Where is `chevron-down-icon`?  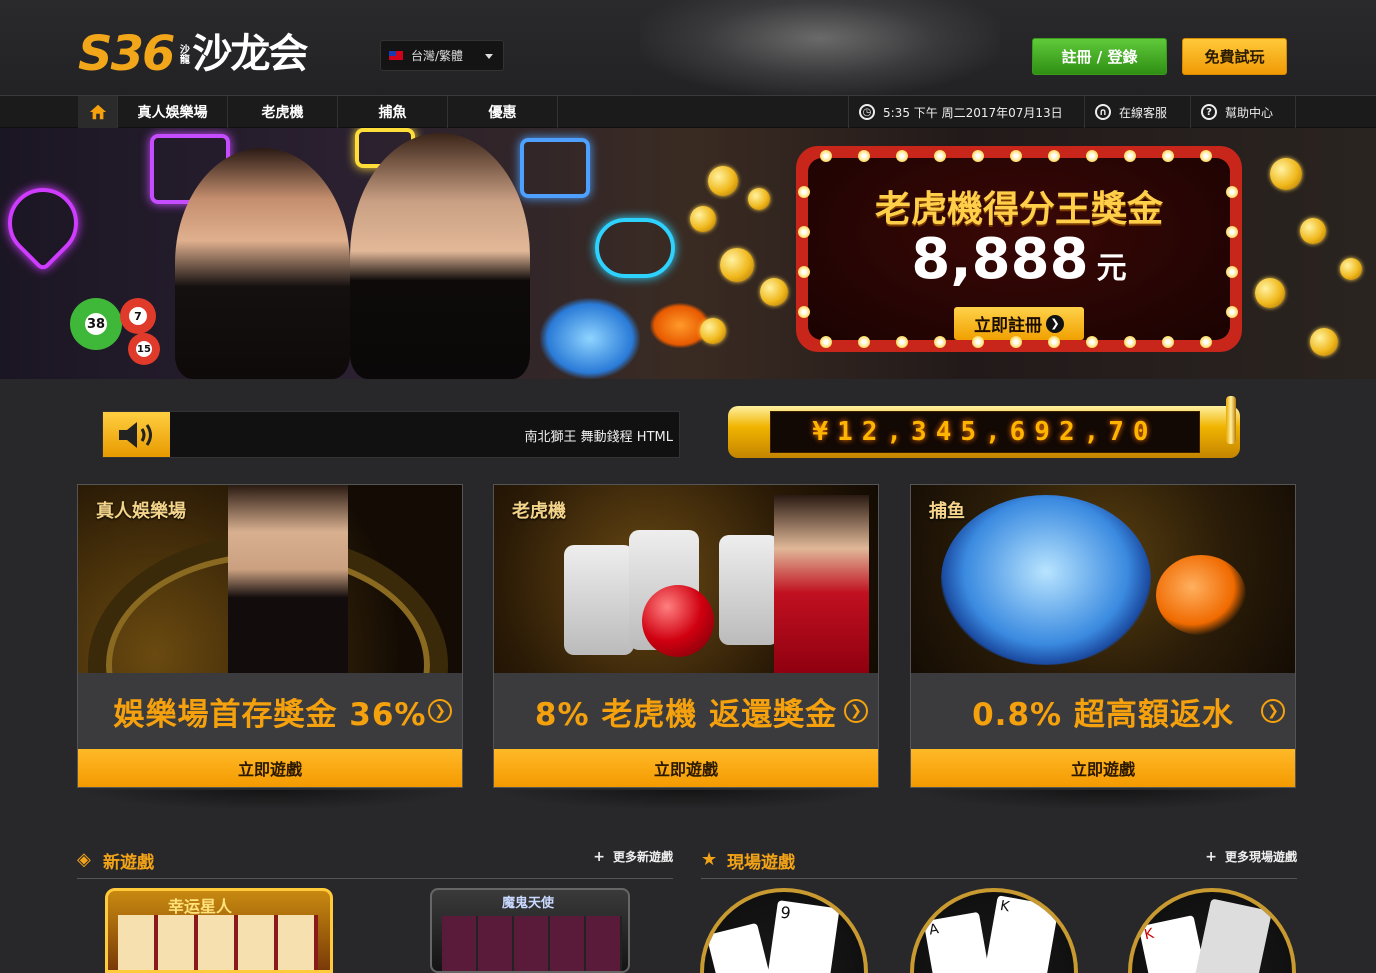
chevron-down-icon is located at coordinates (489, 56).